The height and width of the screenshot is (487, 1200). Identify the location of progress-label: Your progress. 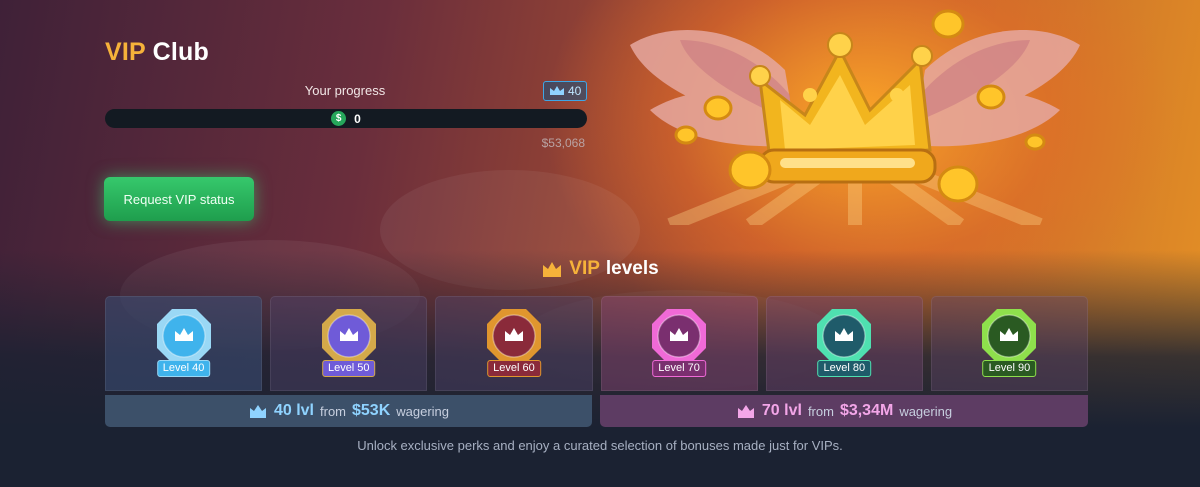
(345, 90).